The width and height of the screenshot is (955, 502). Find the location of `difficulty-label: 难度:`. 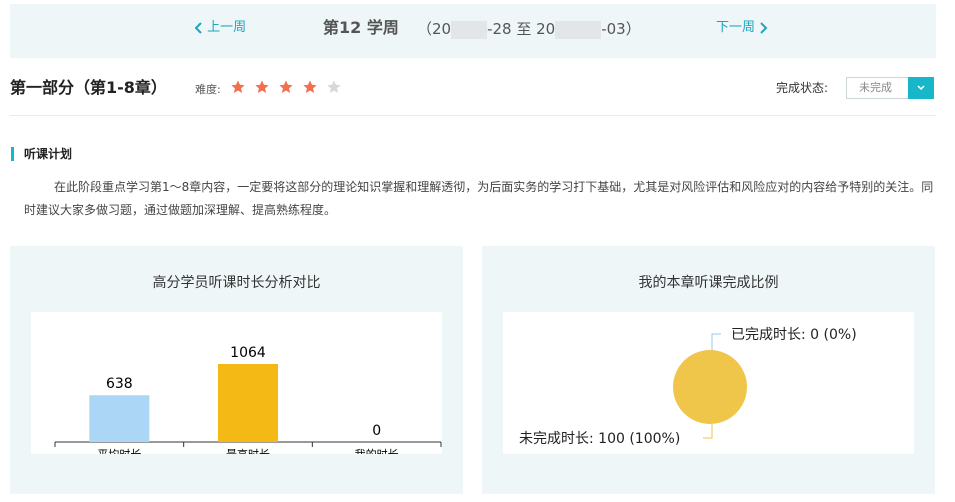

difficulty-label: 难度: is located at coordinates (208, 89).